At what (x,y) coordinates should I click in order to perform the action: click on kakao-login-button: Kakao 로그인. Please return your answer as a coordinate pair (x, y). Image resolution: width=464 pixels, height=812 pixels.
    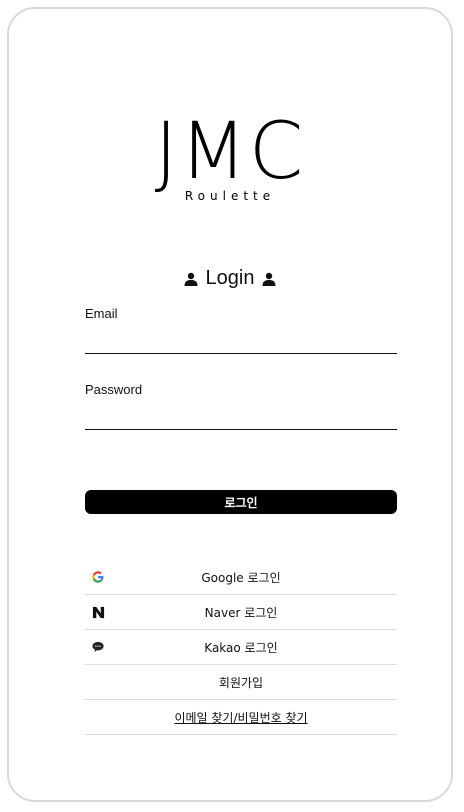
    Looking at the image, I should click on (241, 647).